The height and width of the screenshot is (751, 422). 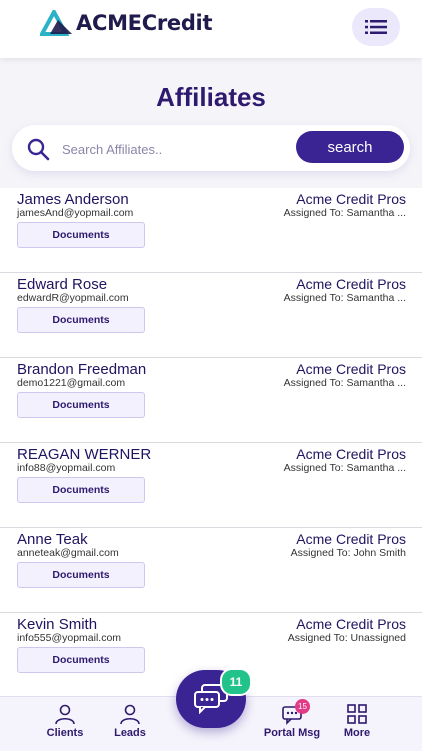 I want to click on affiliate-name: Anne Teak, so click(x=52, y=539).